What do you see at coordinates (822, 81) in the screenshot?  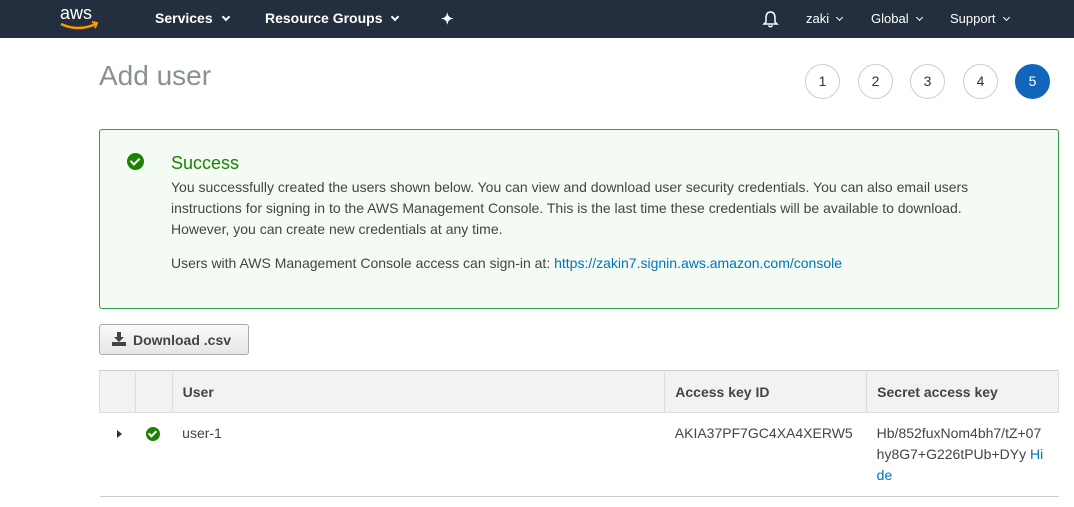 I see `step-1: 1` at bounding box center [822, 81].